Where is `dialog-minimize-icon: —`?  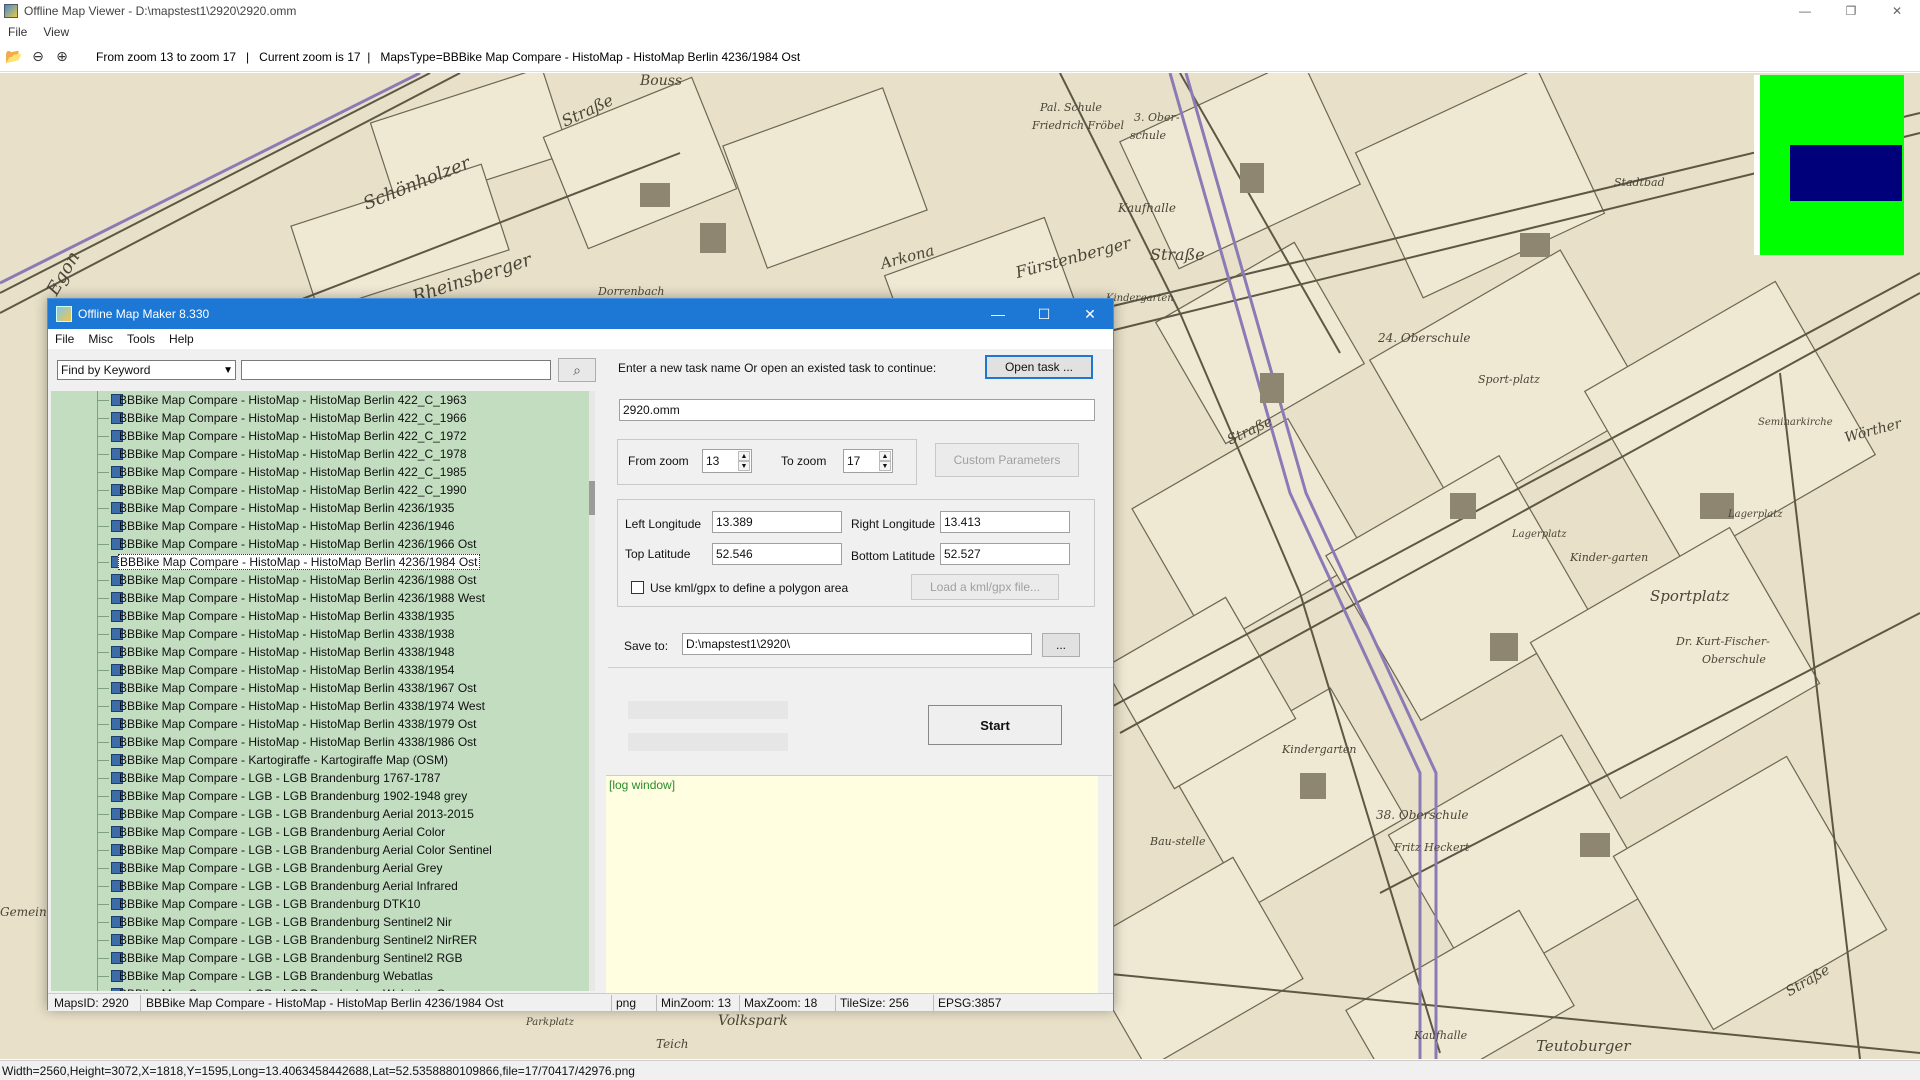
dialog-minimize-icon: — is located at coordinates (998, 314).